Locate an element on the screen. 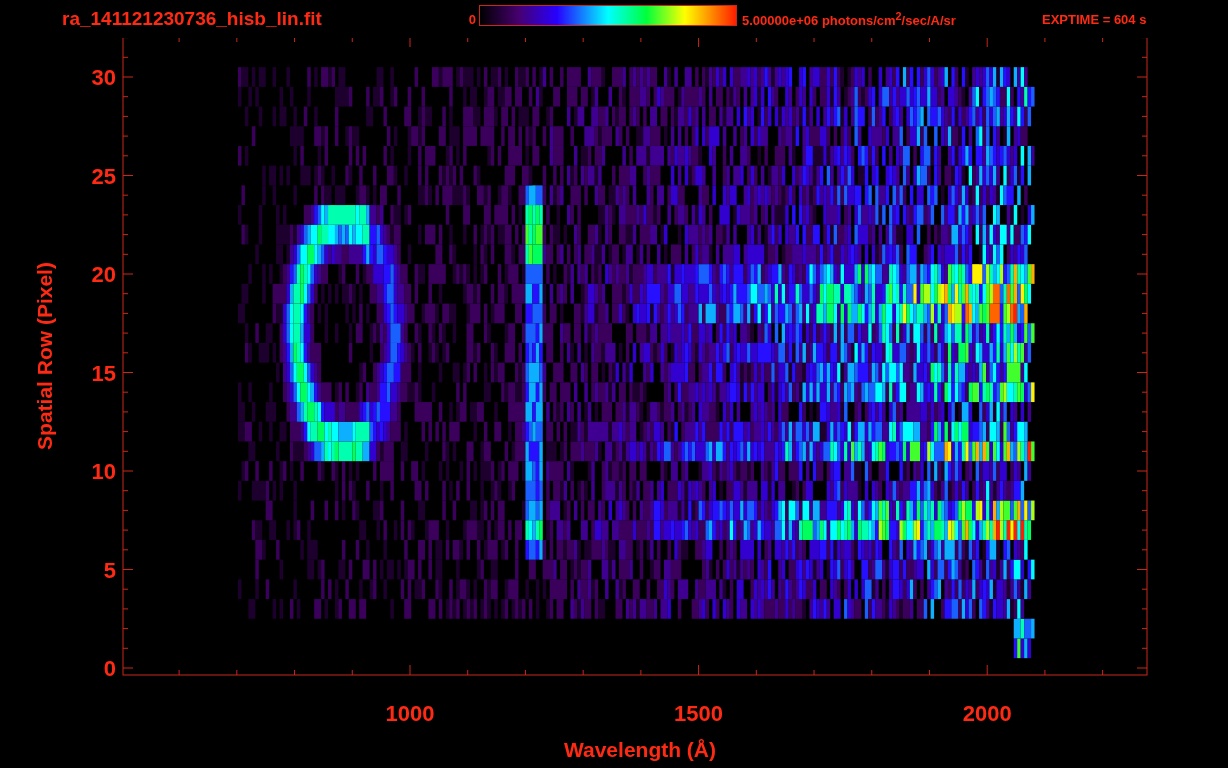 The height and width of the screenshot is (768, 1228). y-tick-label: 20 is located at coordinates (103, 274).